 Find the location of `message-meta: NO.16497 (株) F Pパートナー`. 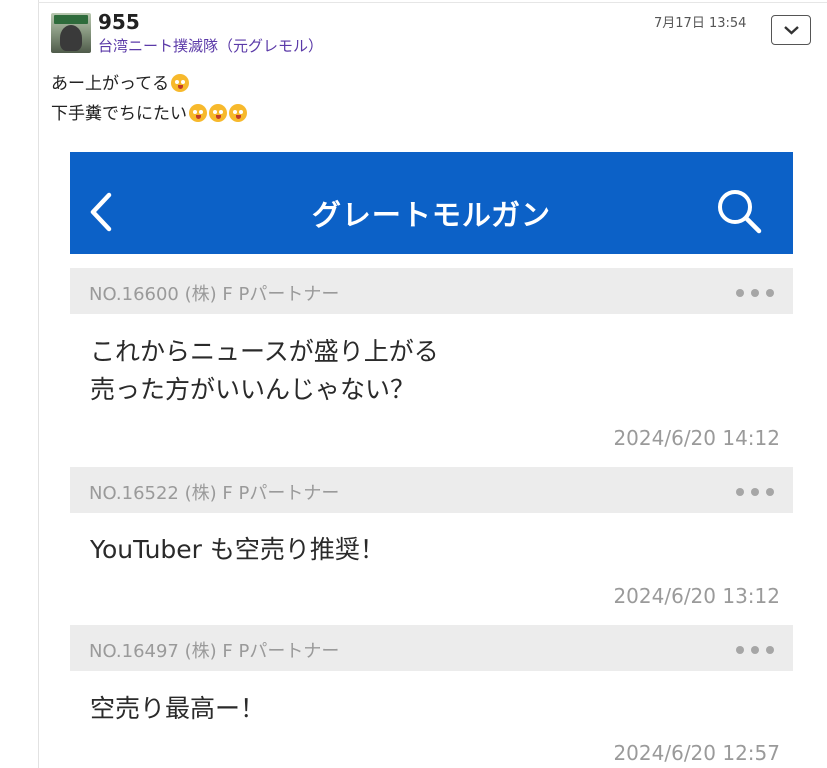

message-meta: NO.16497 (株) F Pパートナー is located at coordinates (214, 650).